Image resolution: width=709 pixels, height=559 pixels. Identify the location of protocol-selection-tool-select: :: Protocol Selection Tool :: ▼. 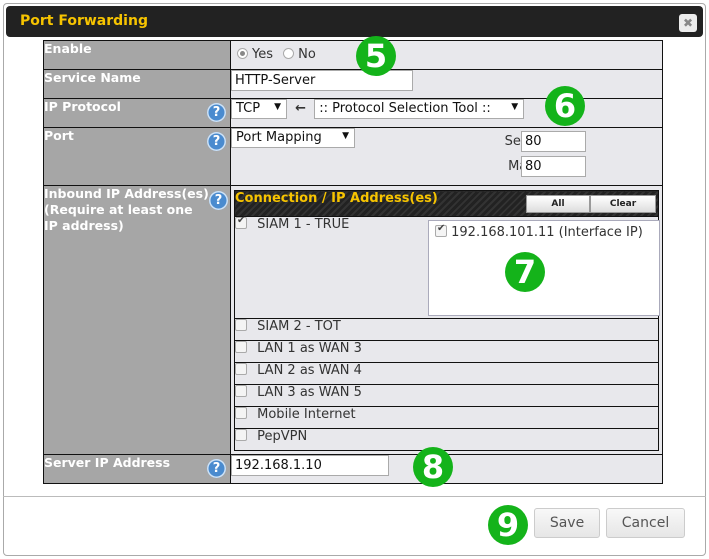
(419, 109).